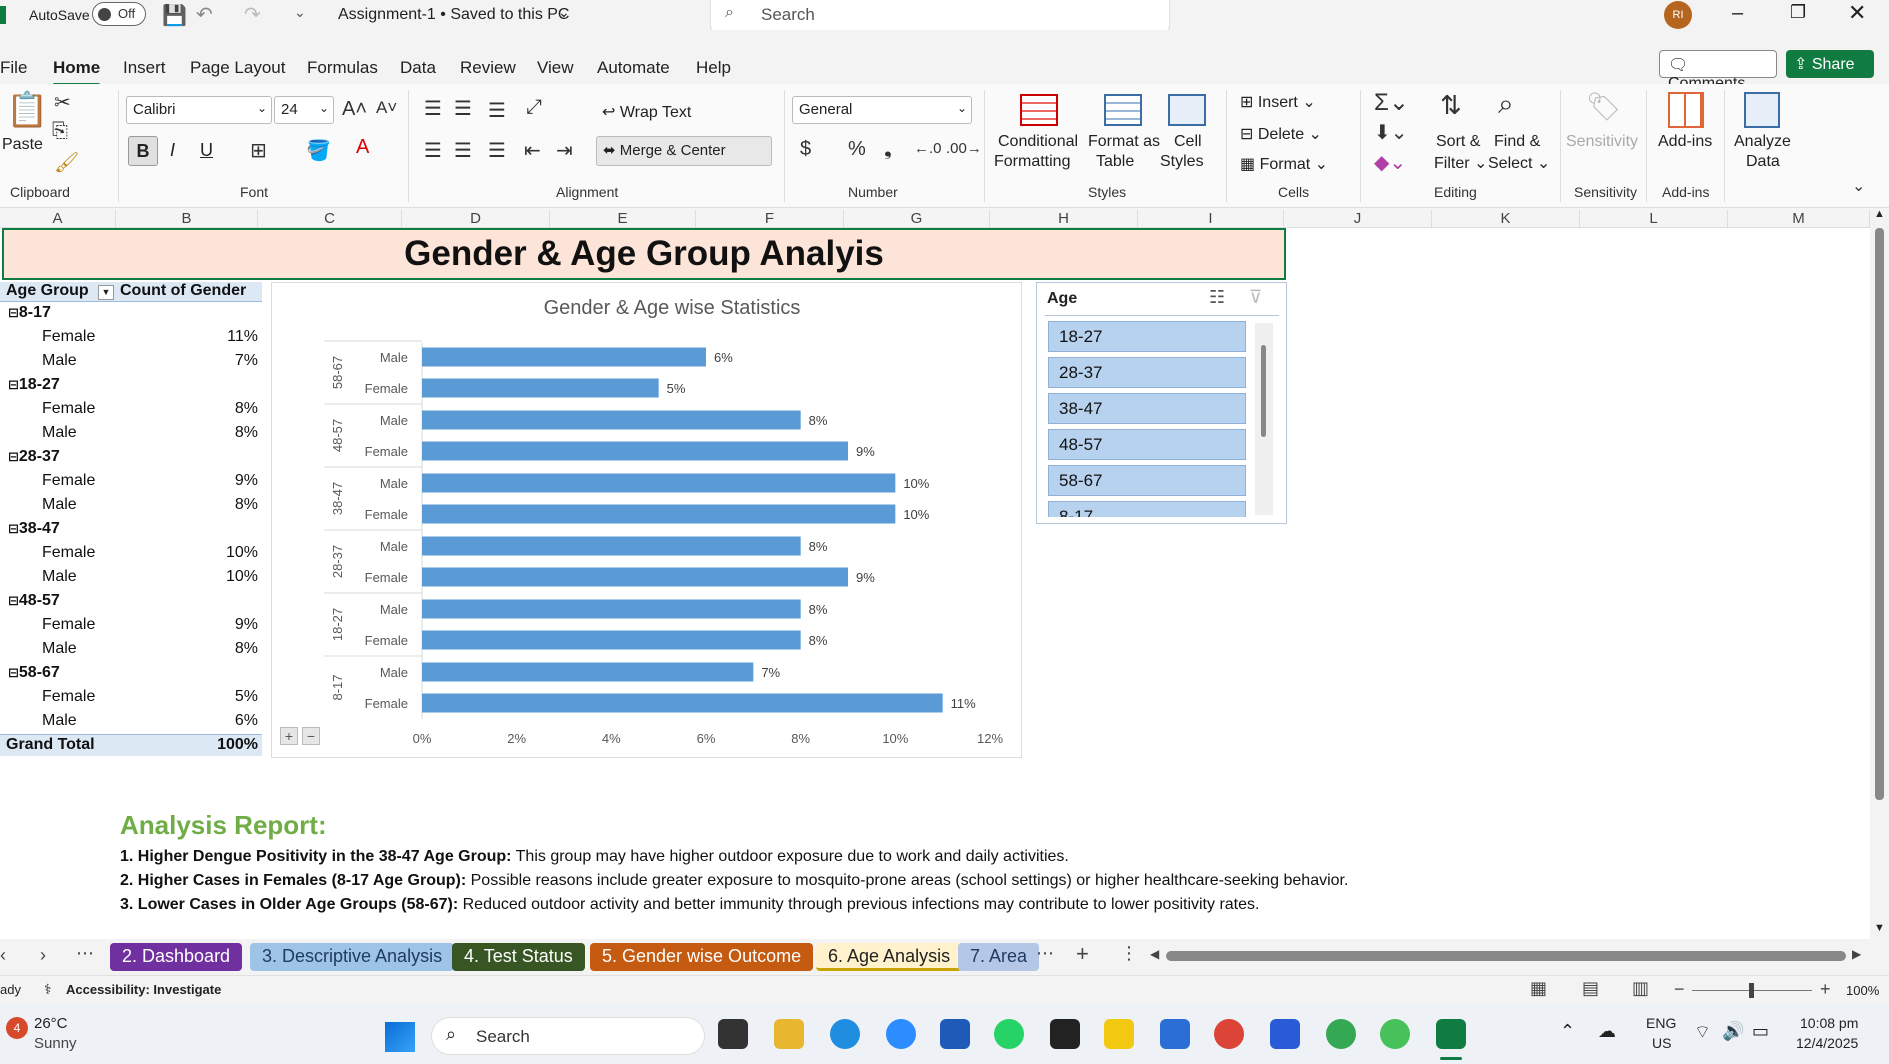 Image resolution: width=1889 pixels, height=1064 pixels. Describe the element at coordinates (1039, 110) in the screenshot. I see `conditional-formatting-icon` at that location.